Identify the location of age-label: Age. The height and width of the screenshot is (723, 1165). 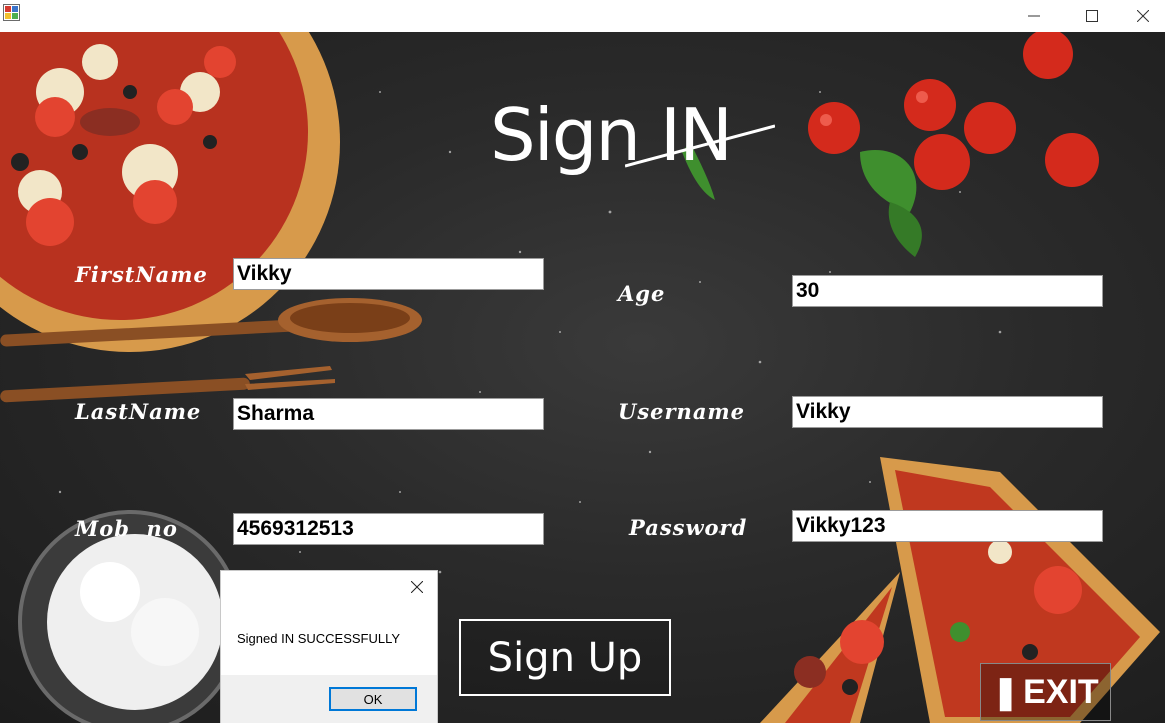
(642, 293).